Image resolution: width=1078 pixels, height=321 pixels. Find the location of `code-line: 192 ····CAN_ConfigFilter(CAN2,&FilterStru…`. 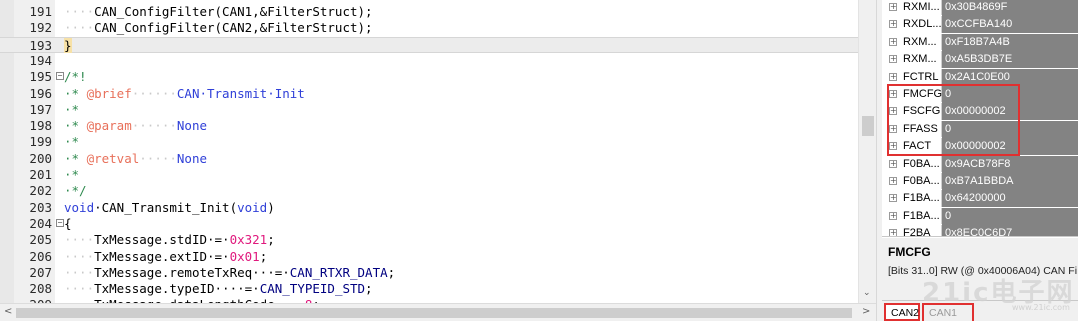

code-line: 192 ····CAN_ConfigFilter(CAN2,&FilterStru… is located at coordinates (429, 28).